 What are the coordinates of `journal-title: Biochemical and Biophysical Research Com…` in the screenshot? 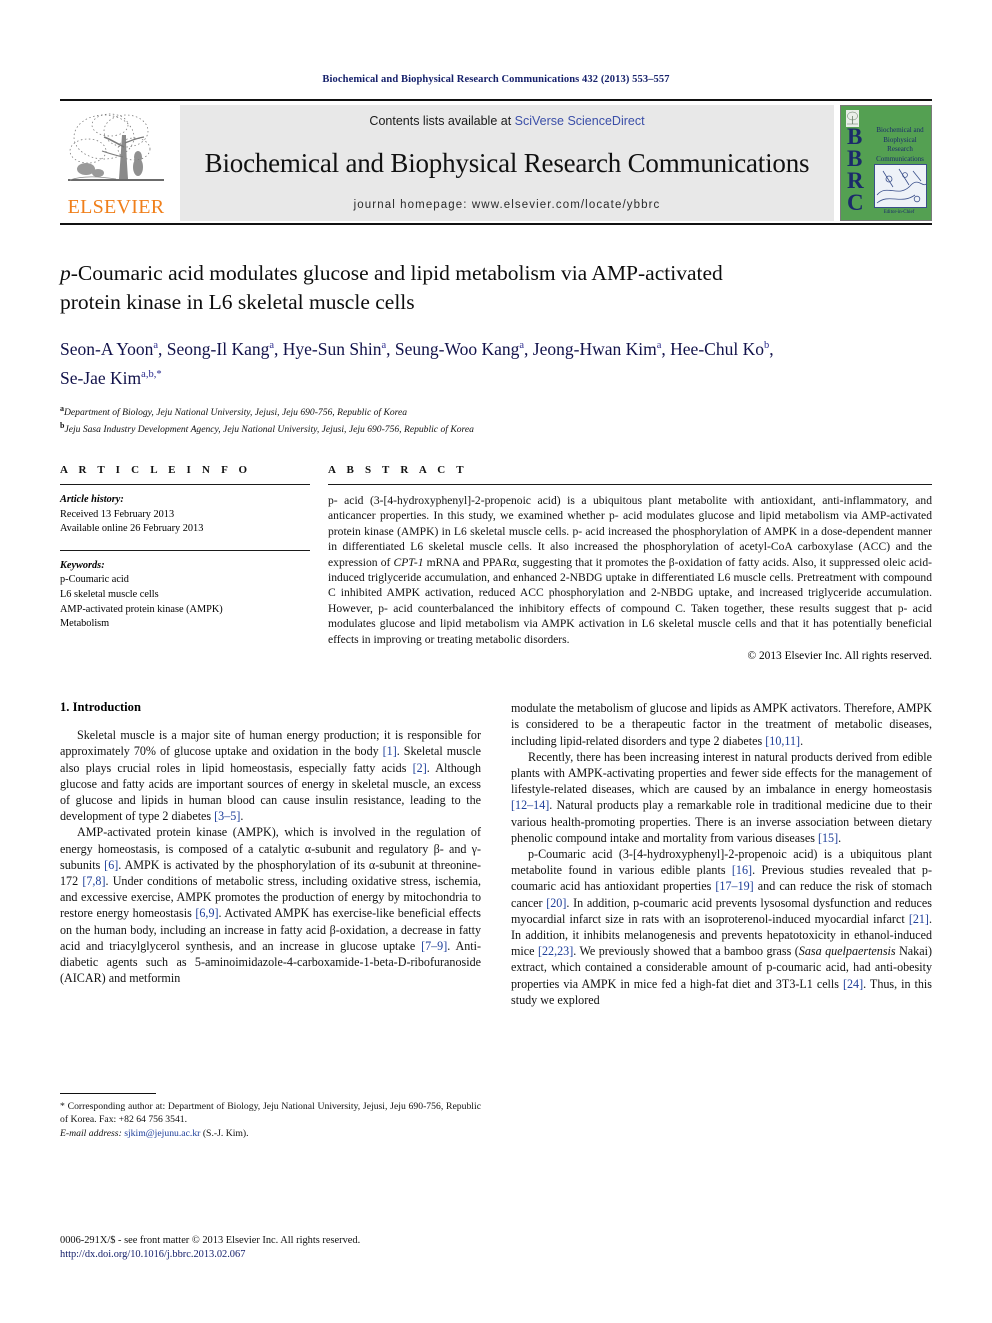 It's located at (507, 163).